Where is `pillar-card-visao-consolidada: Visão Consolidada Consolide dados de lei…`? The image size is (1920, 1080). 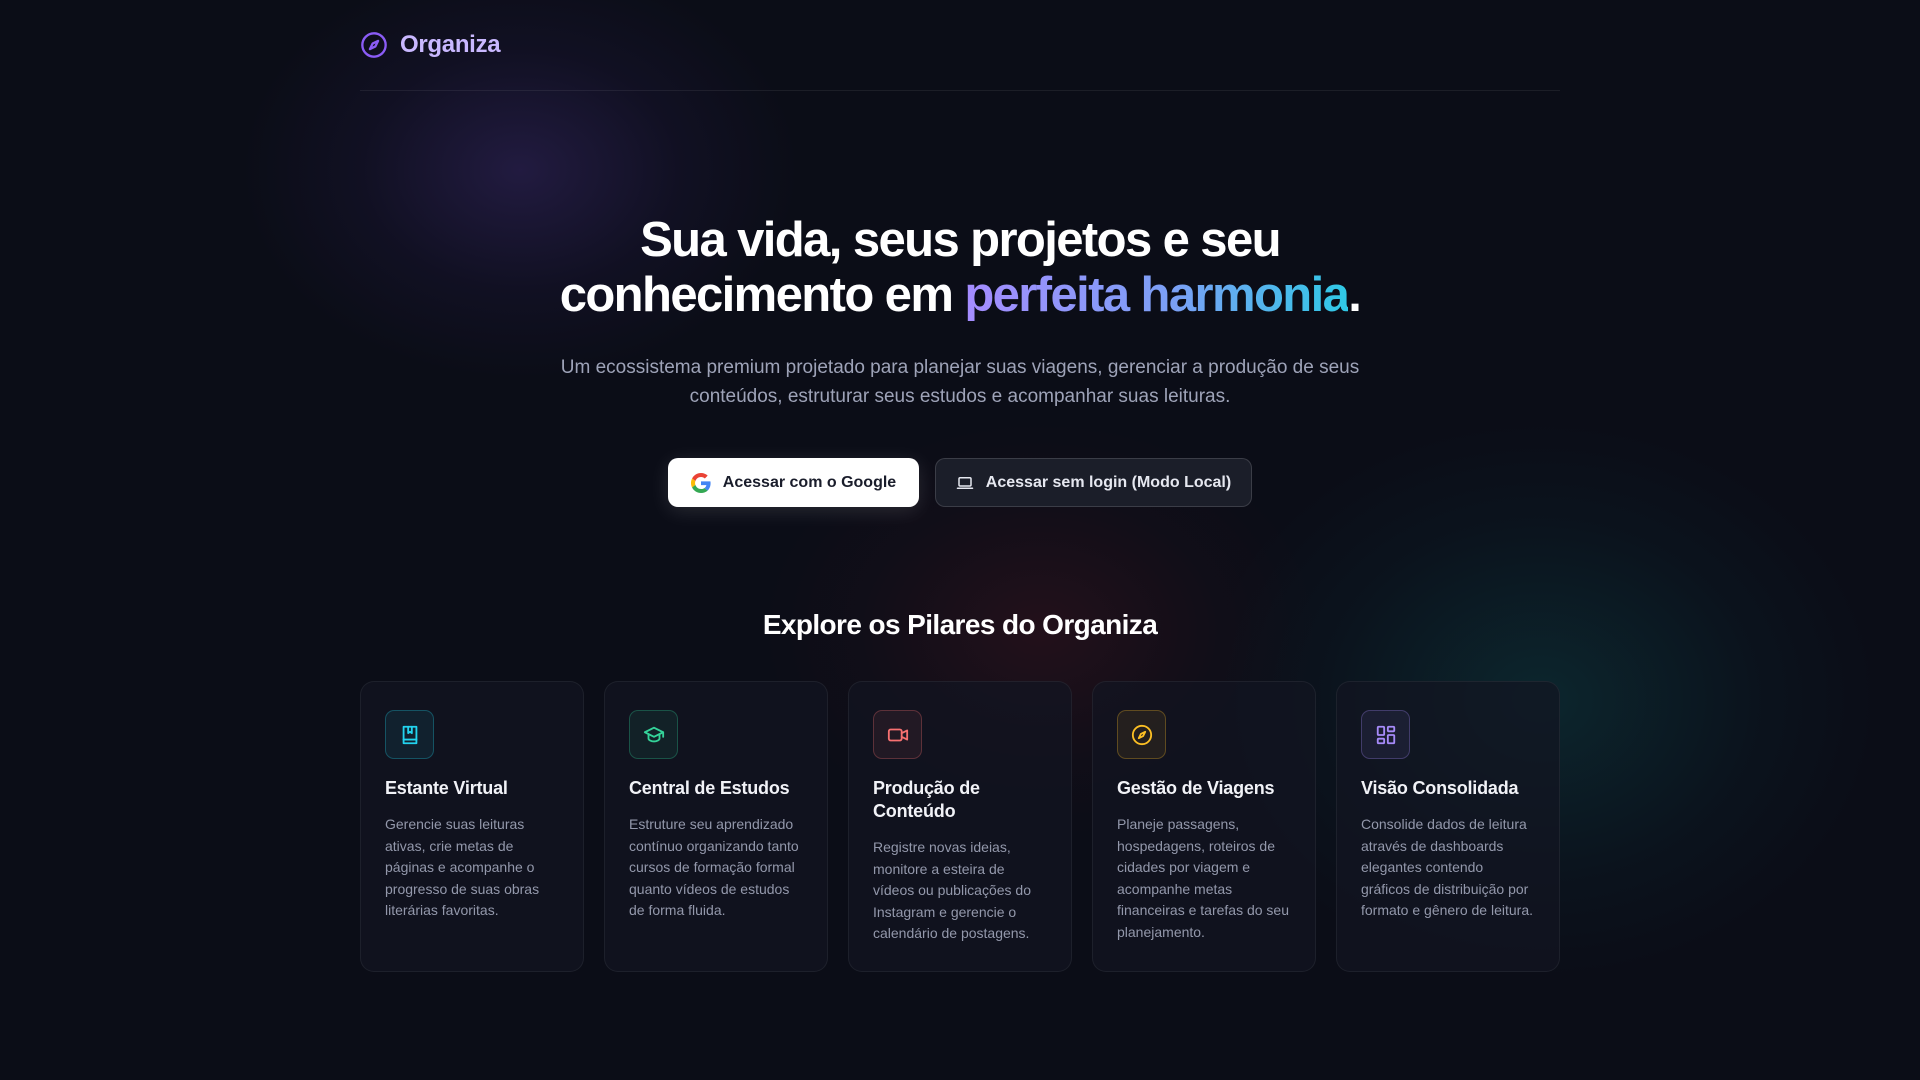 pillar-card-visao-consolidada: Visão Consolidada Consolide dados de lei… is located at coordinates (1448, 826).